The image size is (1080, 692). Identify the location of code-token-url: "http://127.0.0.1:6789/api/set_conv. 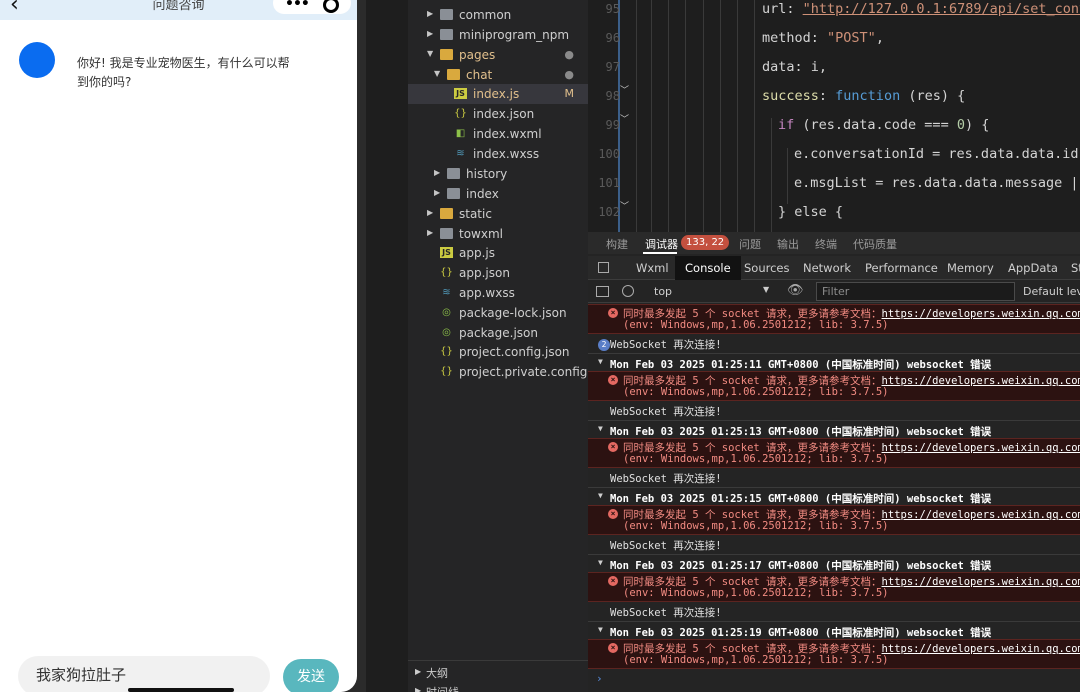
(941, 9).